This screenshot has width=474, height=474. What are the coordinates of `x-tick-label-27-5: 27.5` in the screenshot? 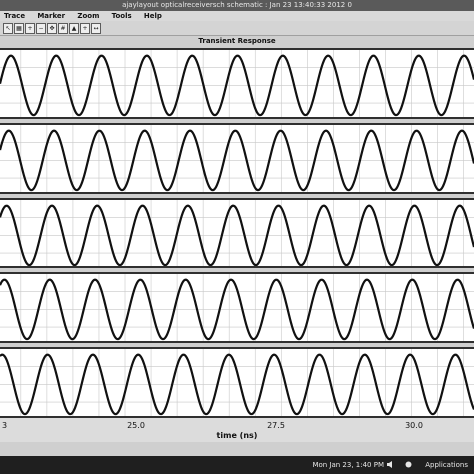 It's located at (276, 425).